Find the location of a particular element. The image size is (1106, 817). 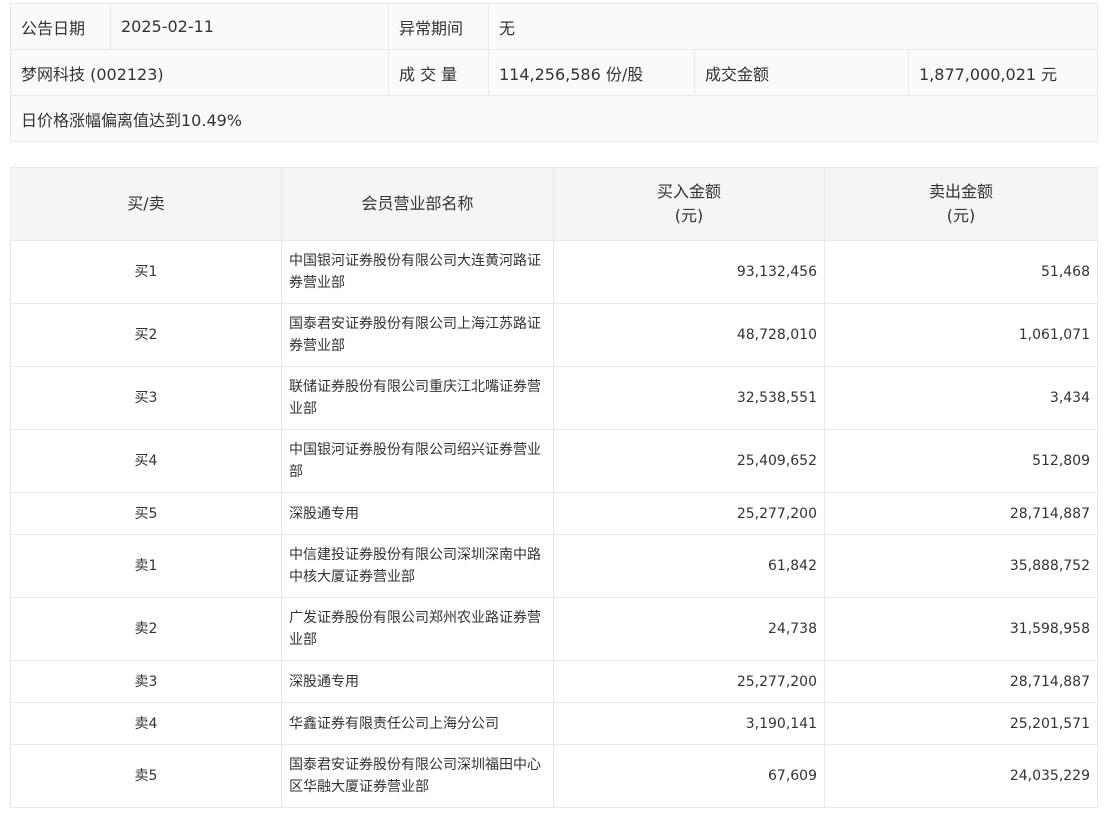

cell-name: 华鑫证券有限责任公司上海分公司 is located at coordinates (417, 723).